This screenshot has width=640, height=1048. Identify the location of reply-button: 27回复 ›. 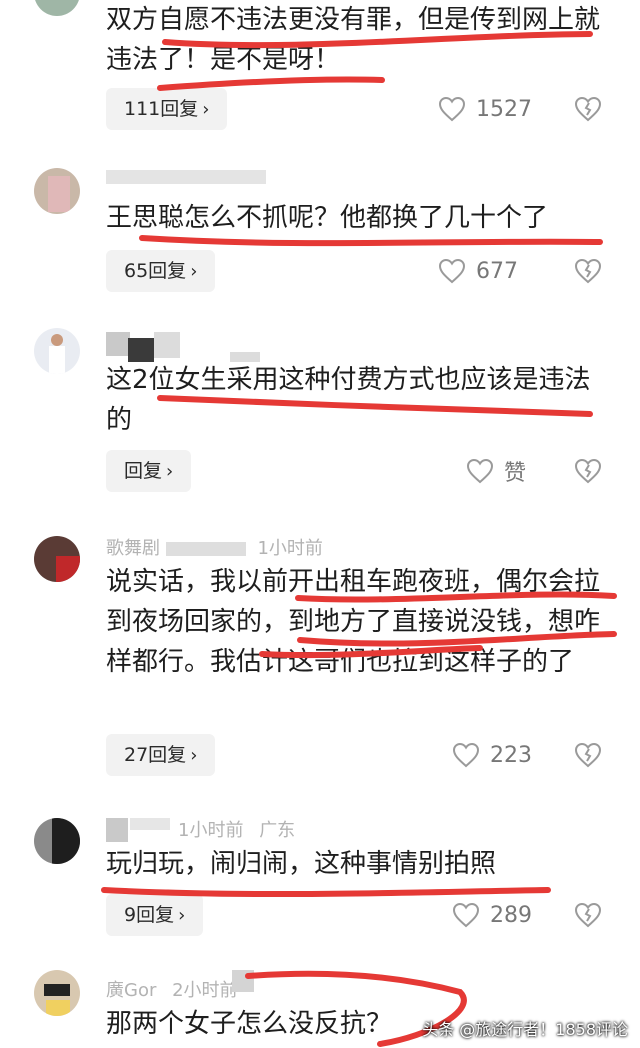
(161, 755).